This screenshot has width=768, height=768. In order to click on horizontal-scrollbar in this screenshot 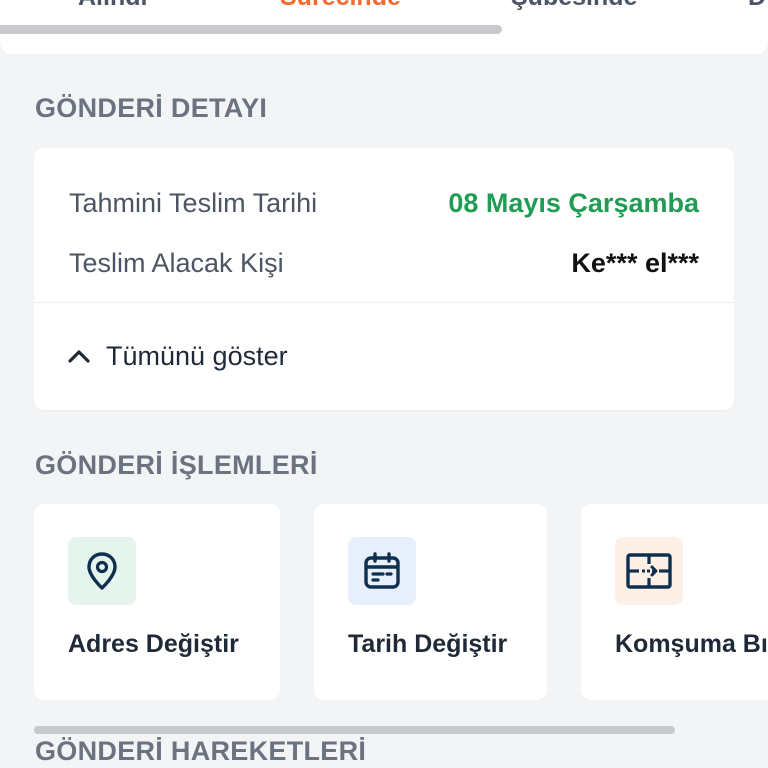, I will do `click(354, 730)`.